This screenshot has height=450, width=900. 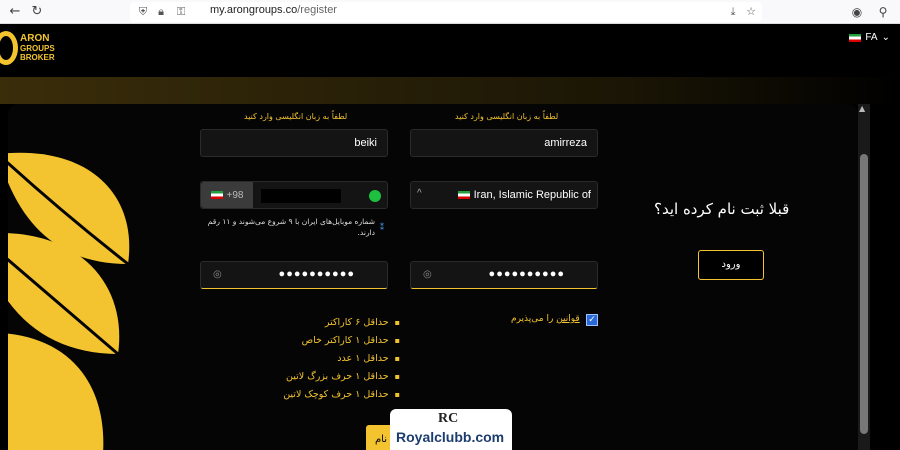 What do you see at coordinates (592, 320) in the screenshot?
I see `terms-checkbox: ✓` at bounding box center [592, 320].